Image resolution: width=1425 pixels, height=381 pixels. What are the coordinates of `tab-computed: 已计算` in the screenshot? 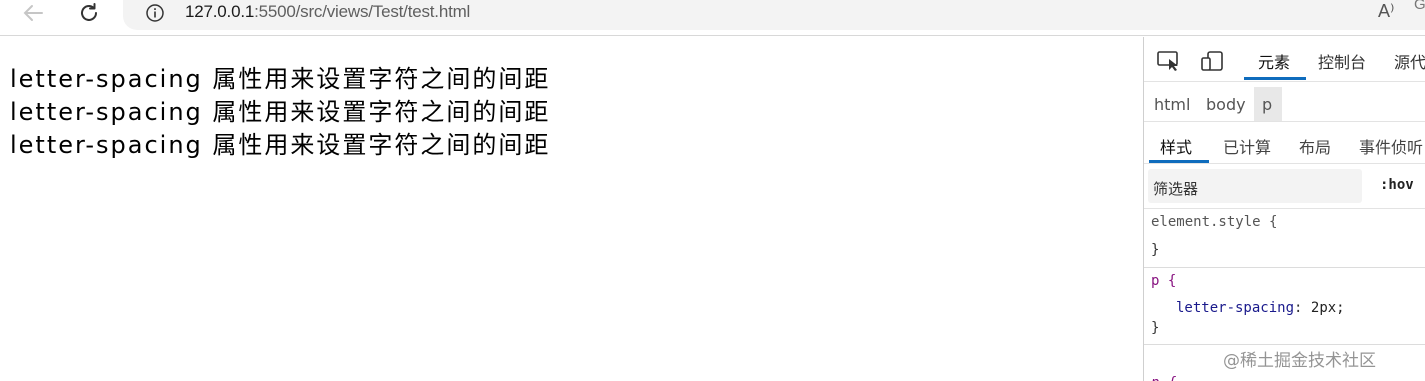 It's located at (1247, 146).